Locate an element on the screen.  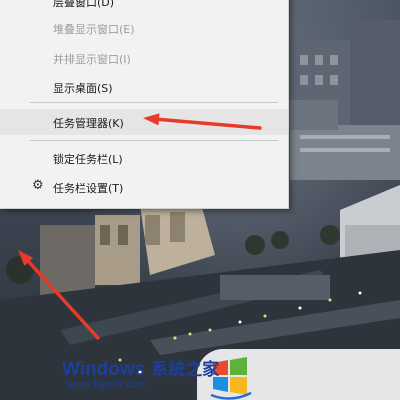
menu-item-stack-windows: 堆叠显示窗口(E) is located at coordinates (144, 28).